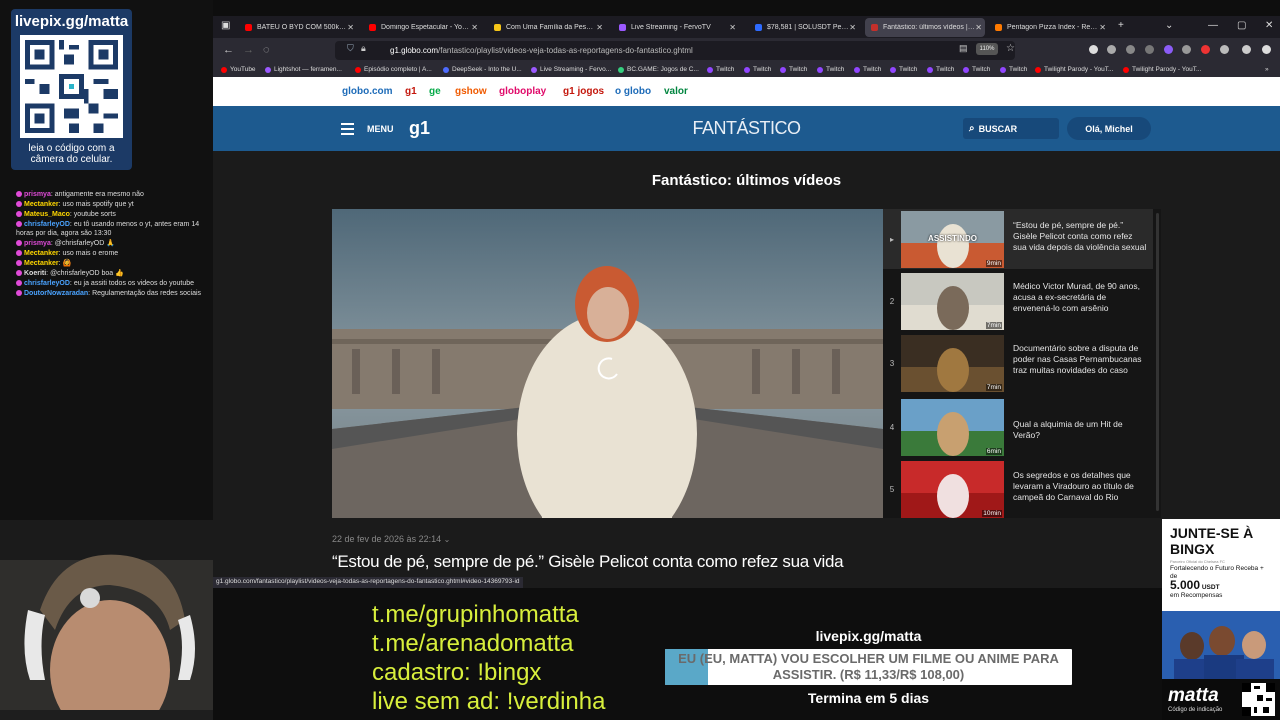 Image resolution: width=1280 pixels, height=720 pixels. What do you see at coordinates (963, 48) in the screenshot?
I see `reader-view-icon: ▤` at bounding box center [963, 48].